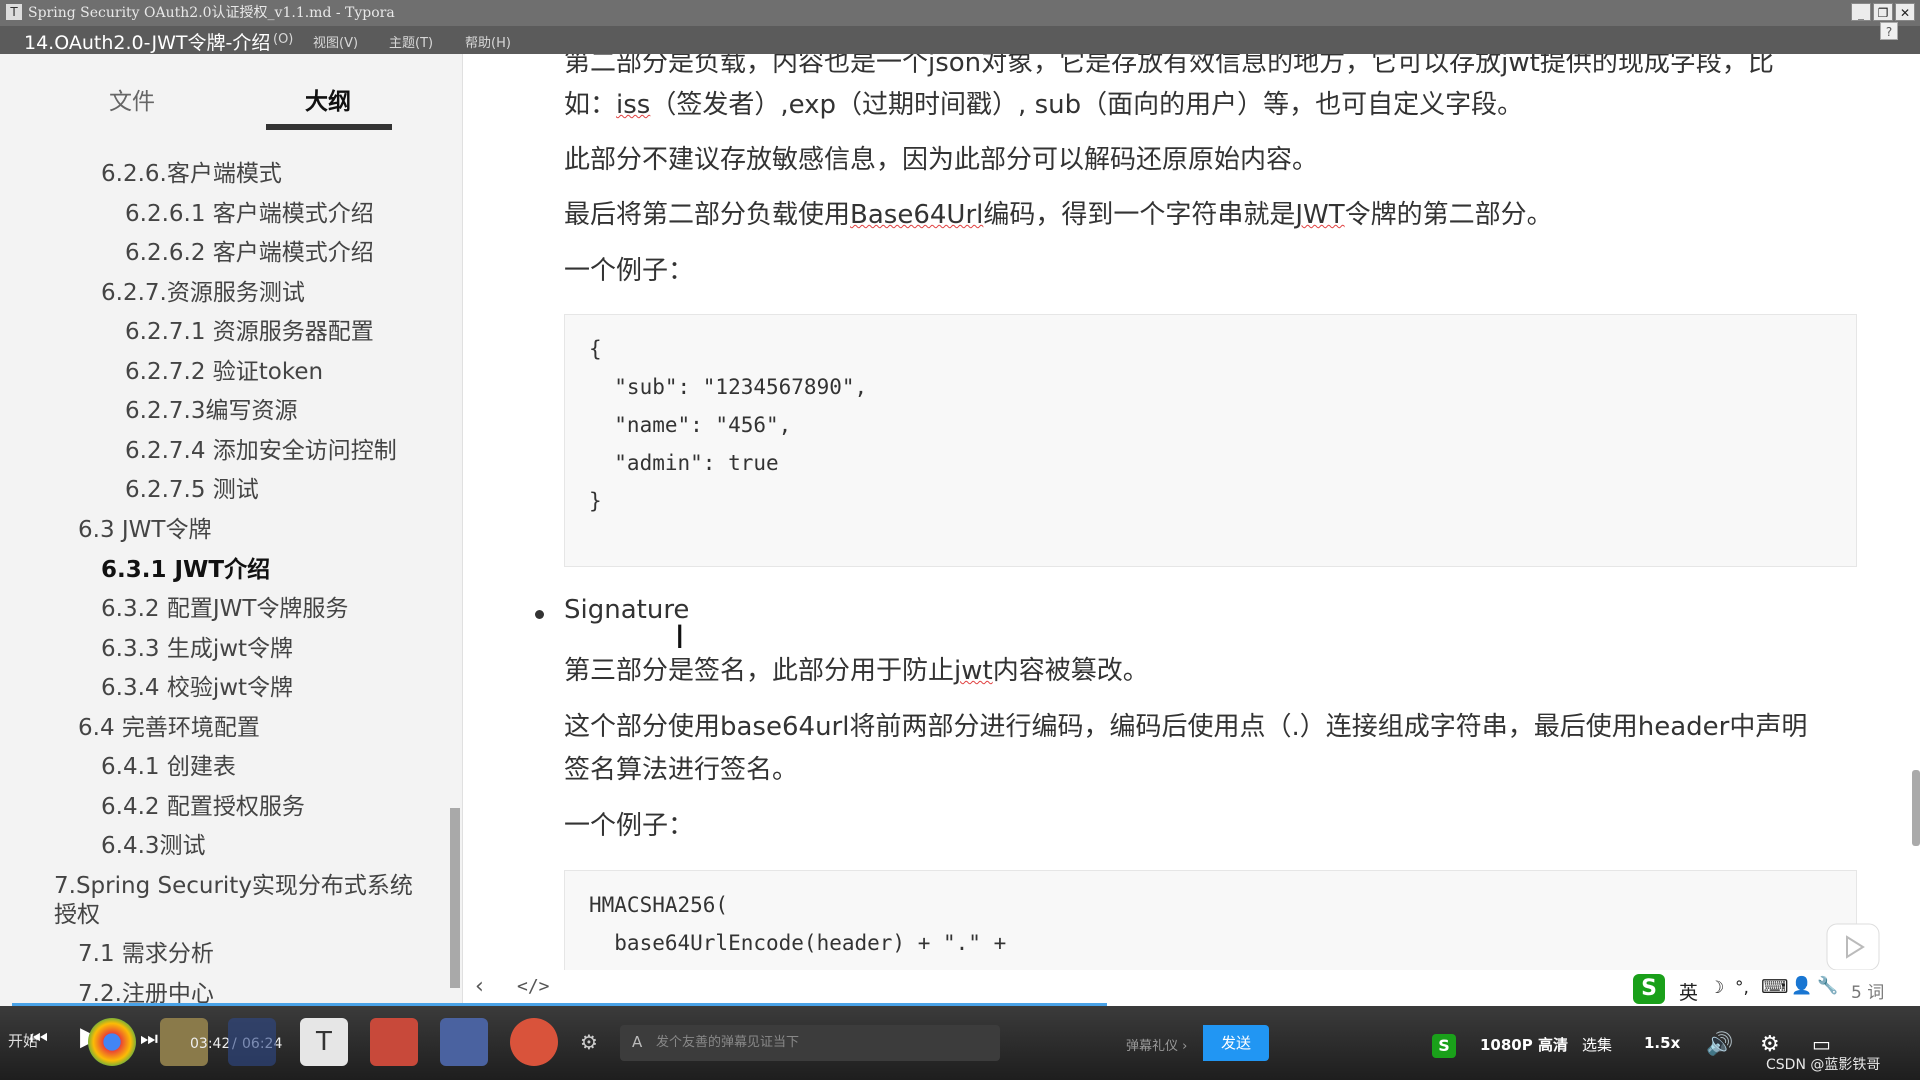 The image size is (1920, 1080). Describe the element at coordinates (210, 1044) in the screenshot. I see `time-current: 03:42` at that location.